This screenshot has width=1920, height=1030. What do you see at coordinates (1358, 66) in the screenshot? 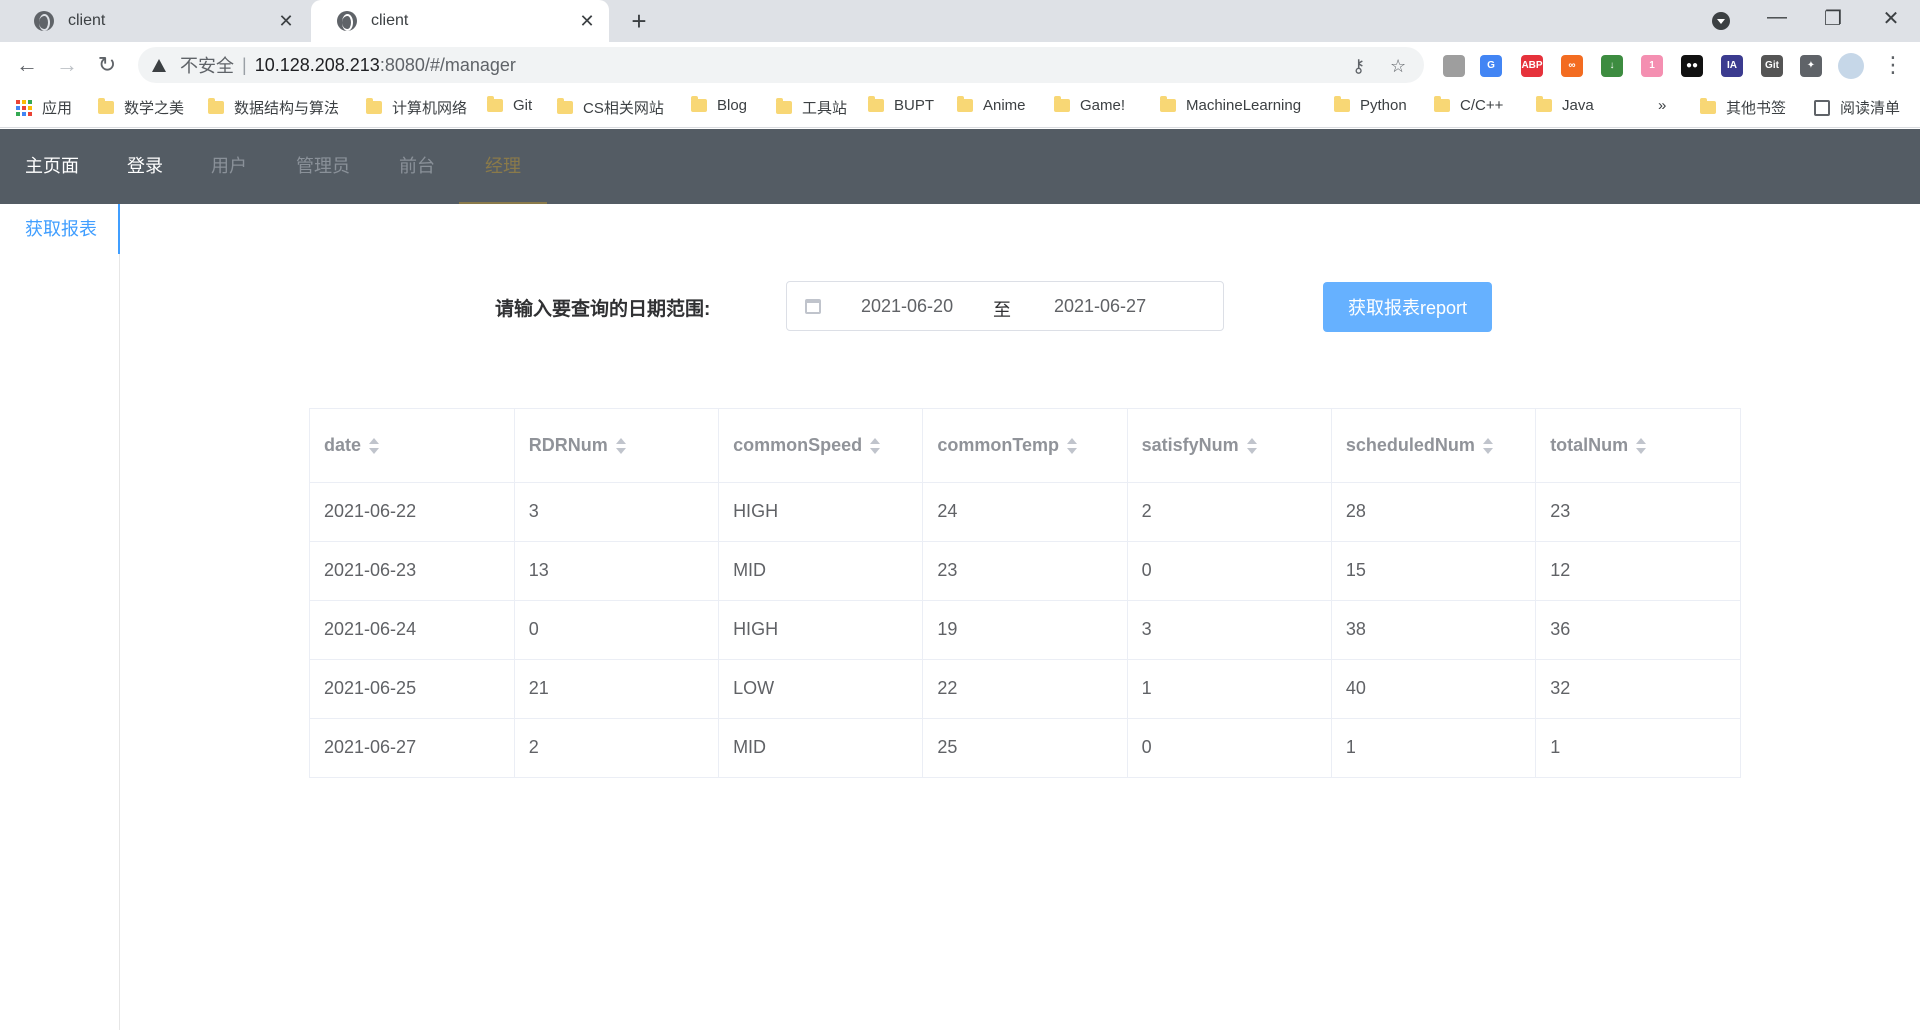
I see `key-icon: ⚷` at bounding box center [1358, 66].